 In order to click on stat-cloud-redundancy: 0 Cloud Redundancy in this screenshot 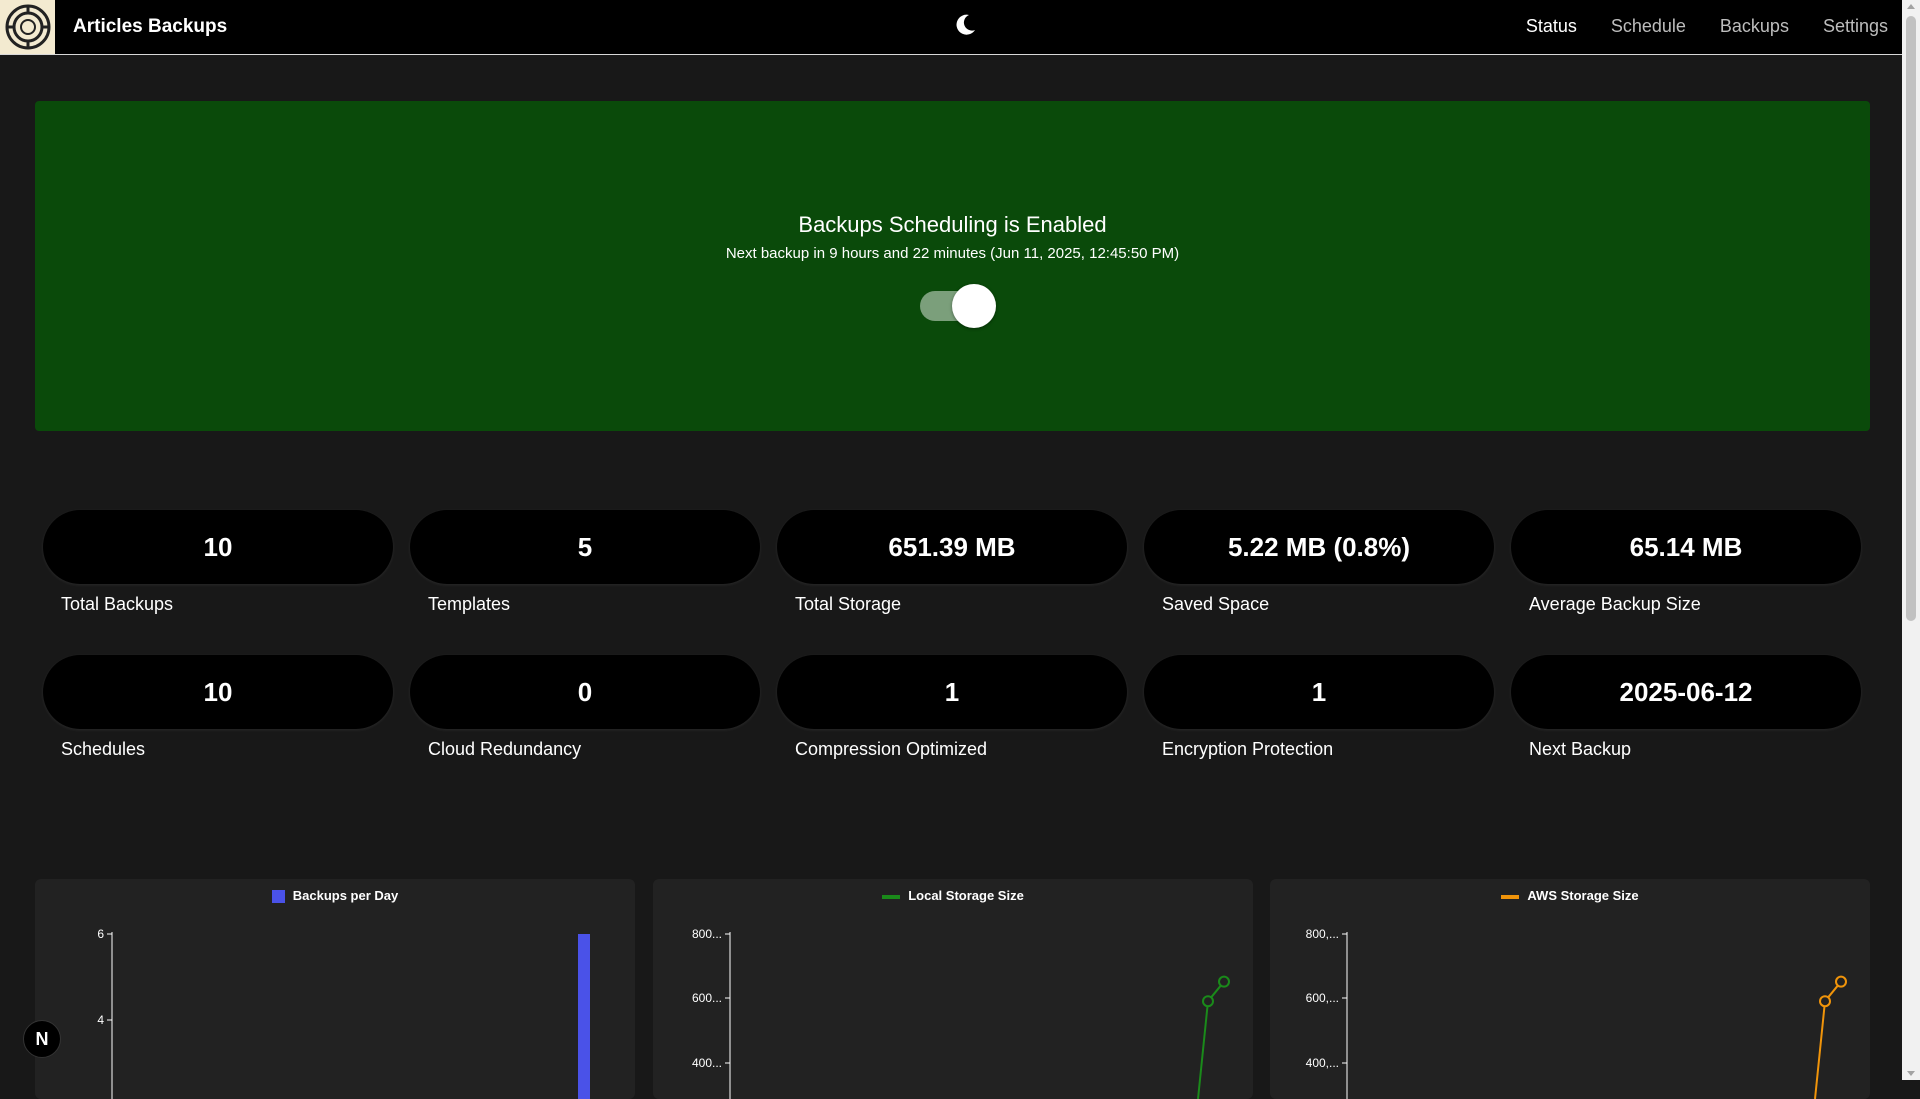, I will do `click(585, 707)`.